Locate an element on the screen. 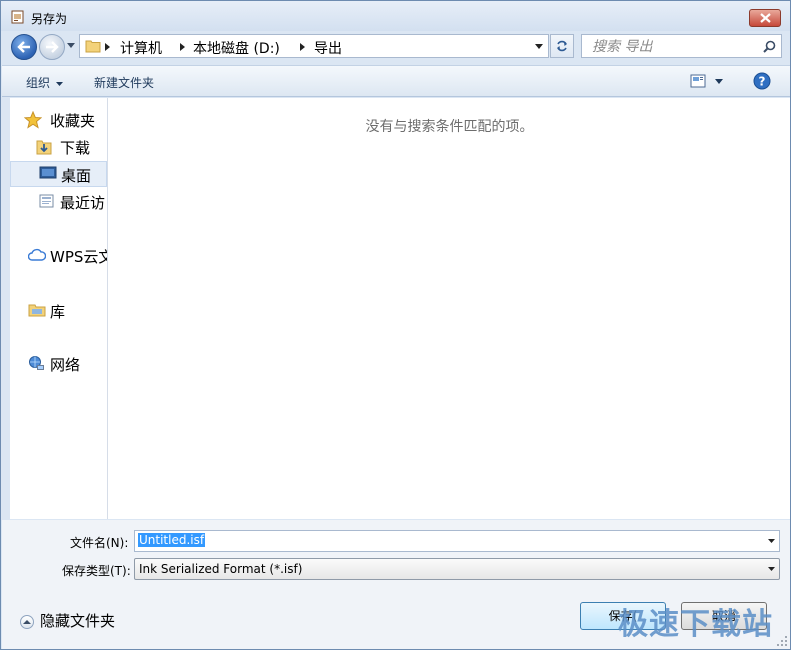 Image resolution: width=791 pixels, height=650 pixels. back-button is located at coordinates (24, 47).